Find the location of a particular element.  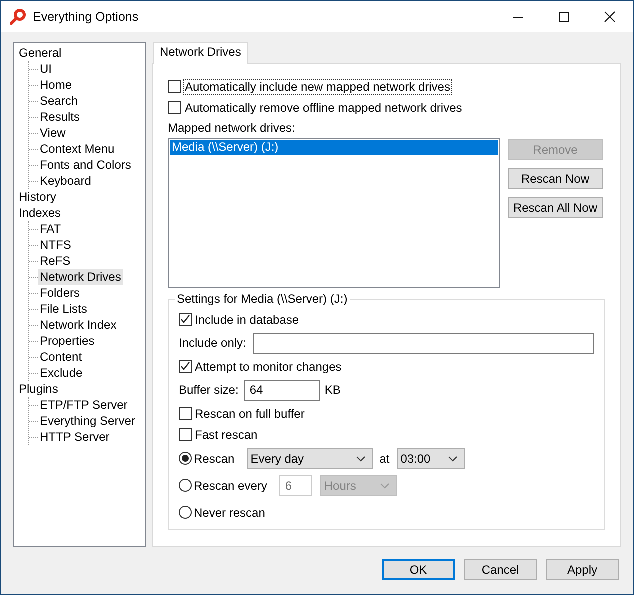

at-label: at is located at coordinates (385, 459).